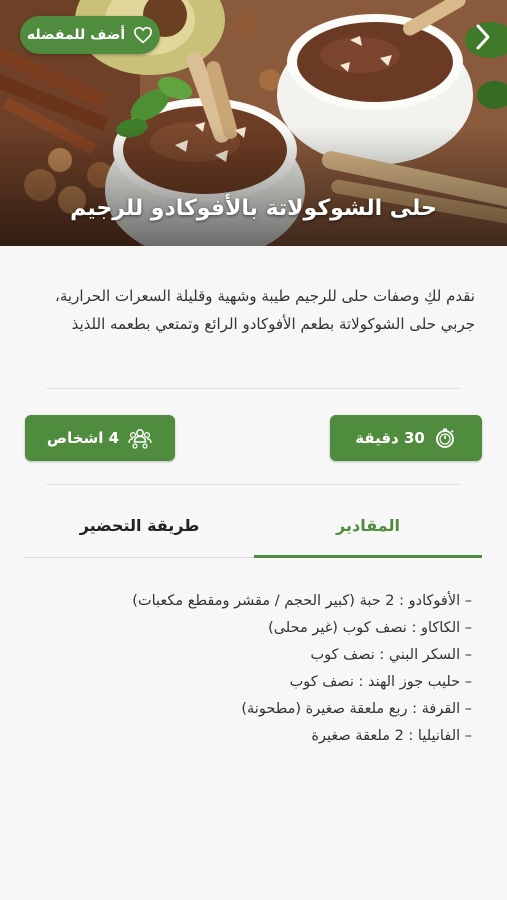 The height and width of the screenshot is (900, 507). What do you see at coordinates (391, 655) in the screenshot?
I see `list-item: – السكر البني : نصف كوب` at bounding box center [391, 655].